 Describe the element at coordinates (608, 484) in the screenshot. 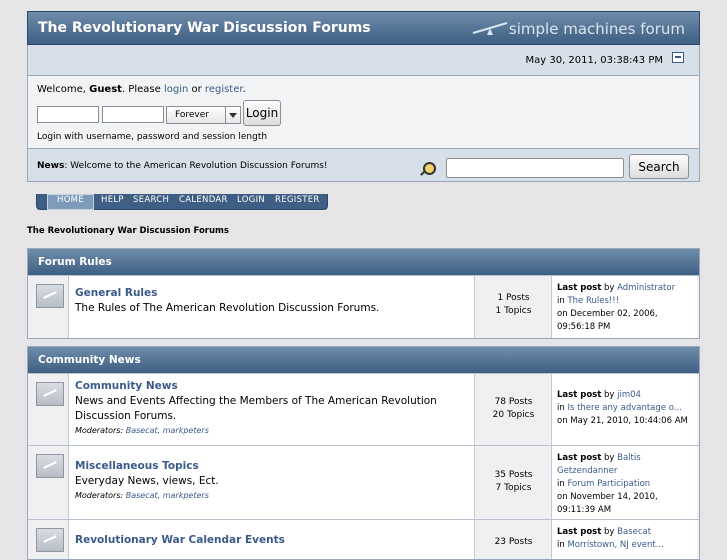

I see `last-post-topic: Forum Participation` at that location.